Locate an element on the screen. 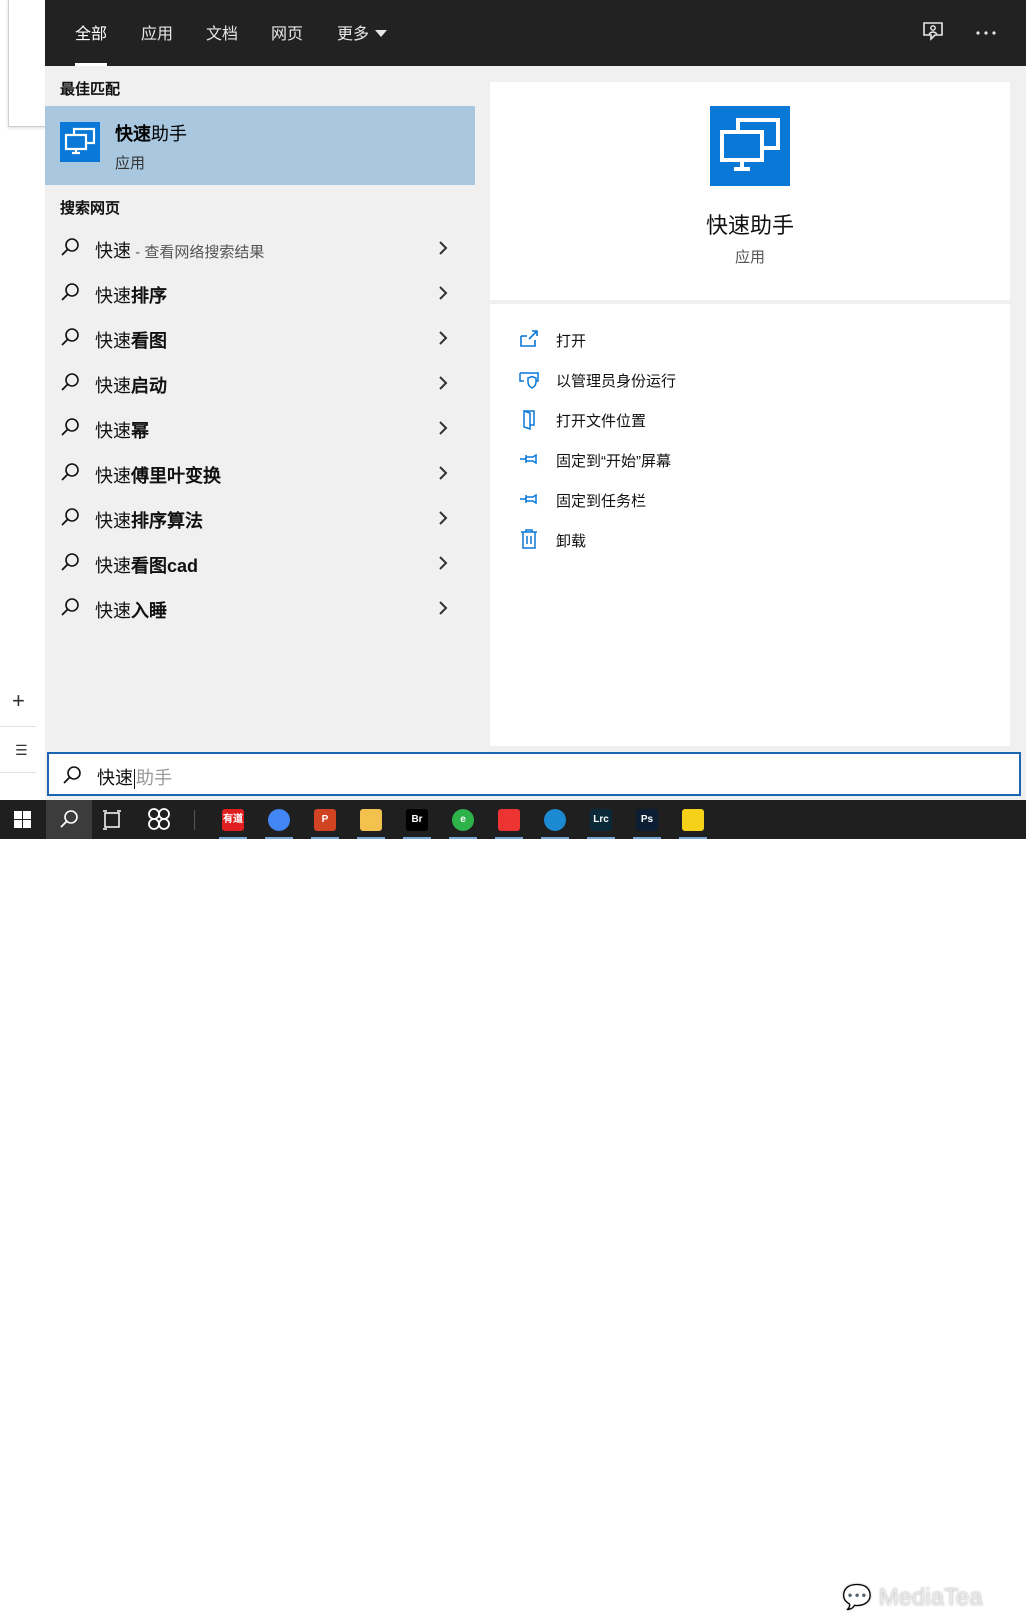  suggestion-text: 快速幂 is located at coordinates (122, 430).